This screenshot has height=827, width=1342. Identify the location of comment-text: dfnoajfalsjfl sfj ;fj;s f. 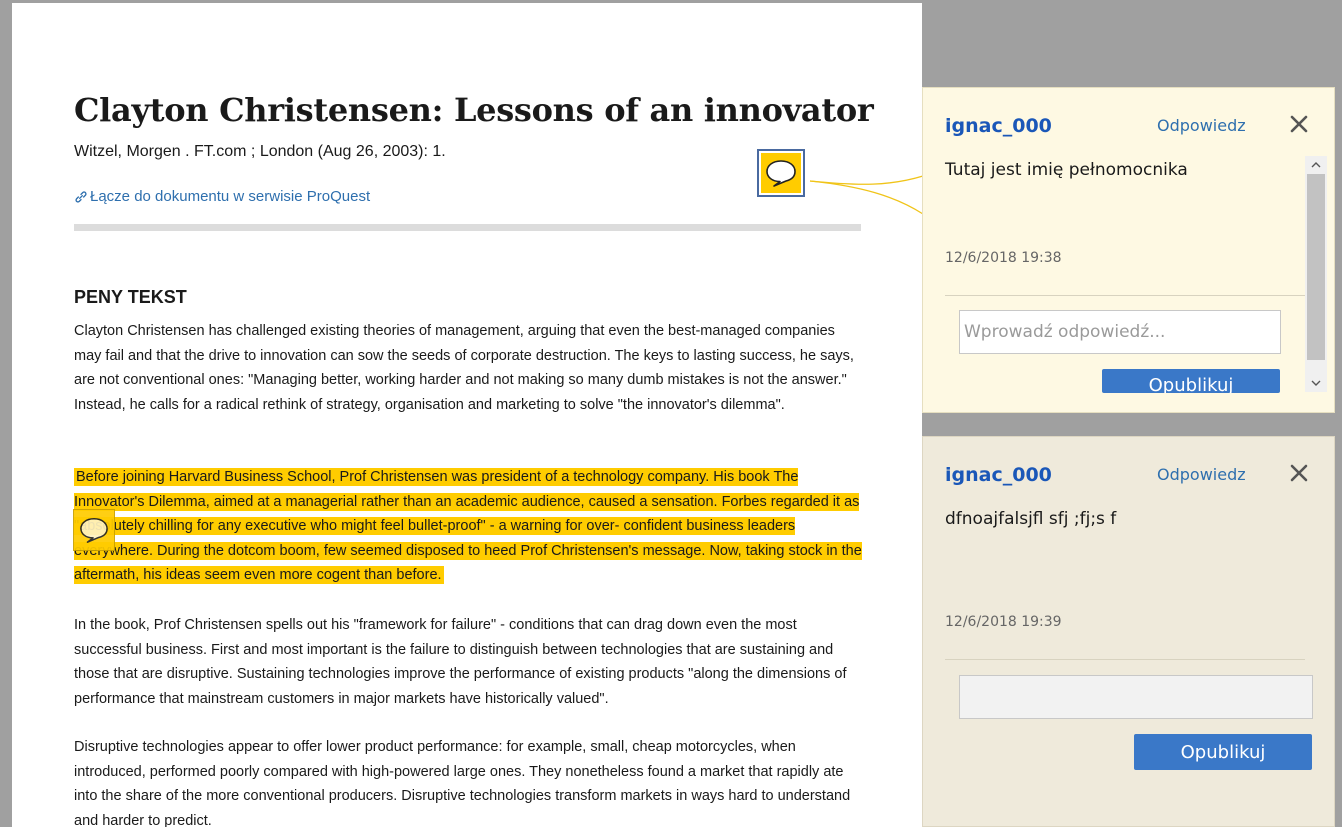
(1031, 519).